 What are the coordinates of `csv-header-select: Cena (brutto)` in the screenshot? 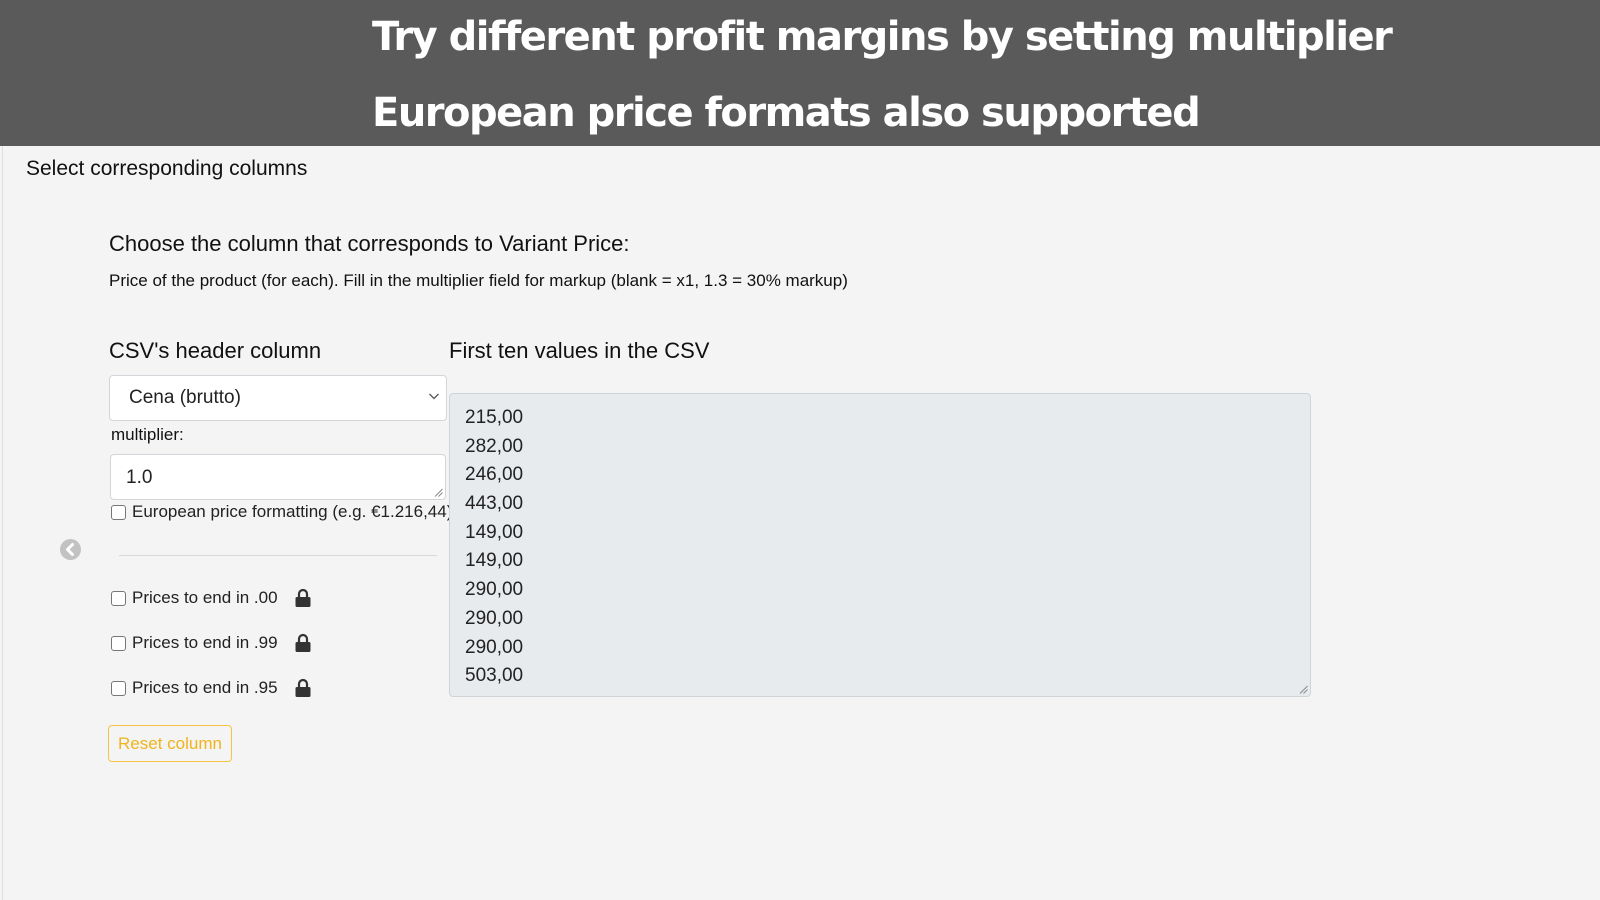 It's located at (278, 398).